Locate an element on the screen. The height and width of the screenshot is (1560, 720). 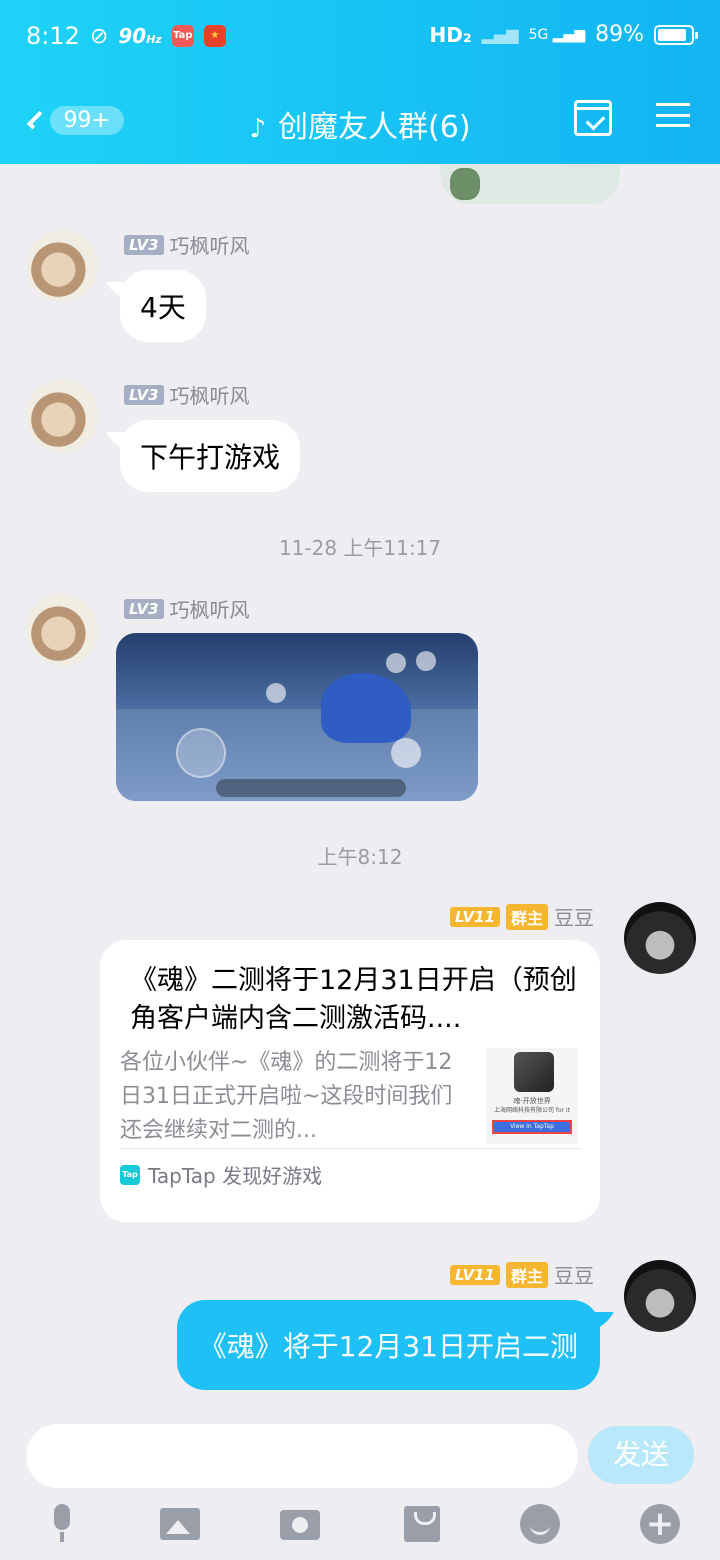
signal-5g: 5G ▂▄▆ is located at coordinates (557, 34).